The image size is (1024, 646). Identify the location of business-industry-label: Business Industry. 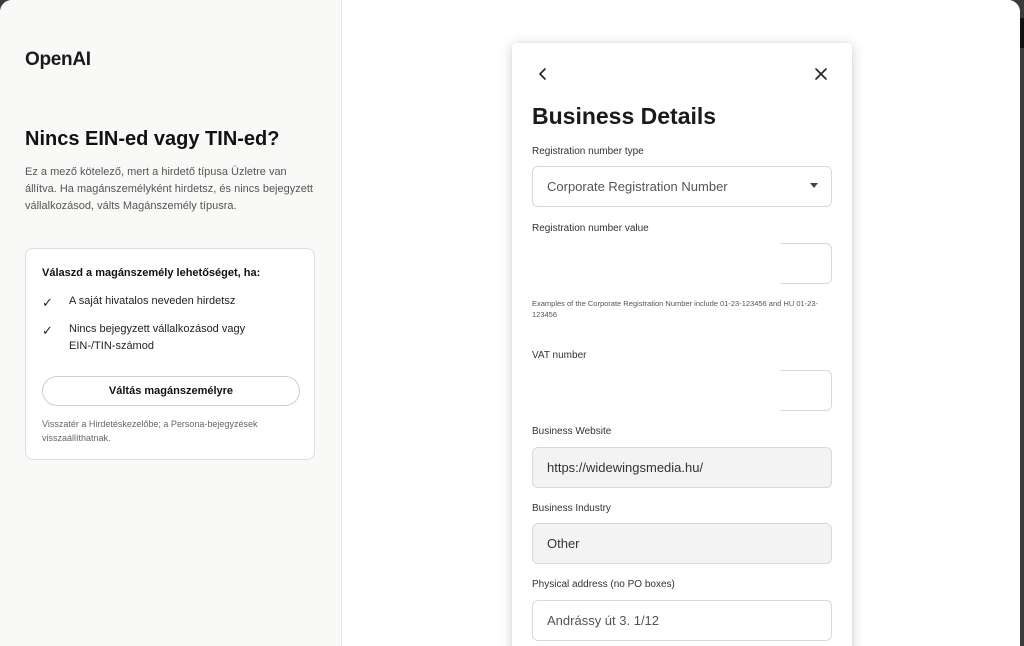
(571, 508).